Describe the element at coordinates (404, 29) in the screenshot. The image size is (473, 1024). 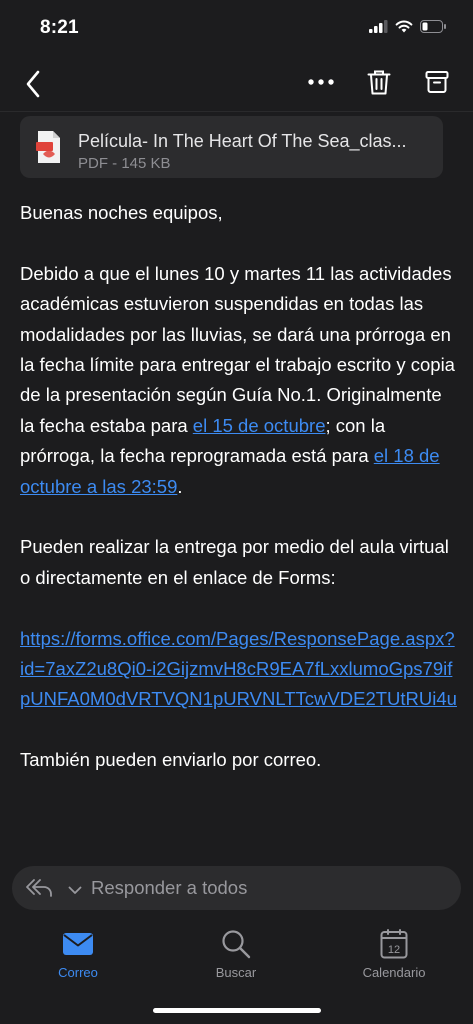
I see `wifi-icon` at that location.